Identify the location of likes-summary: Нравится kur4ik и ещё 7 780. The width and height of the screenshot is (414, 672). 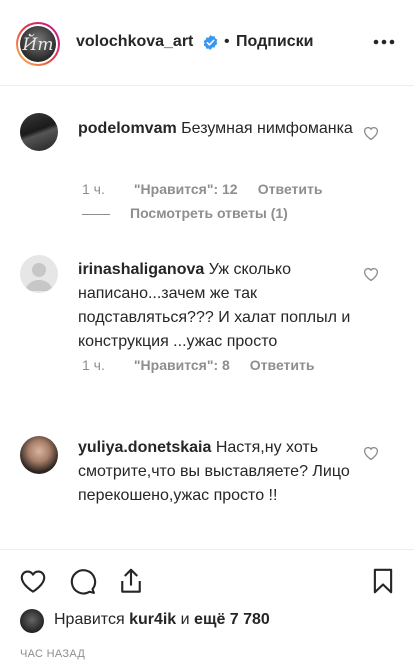
(162, 620).